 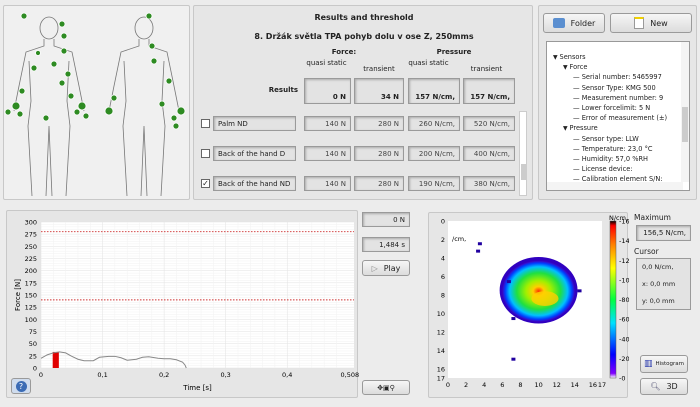 I want to click on tree-leaf: — Sensor type: LLW, so click(x=606, y=139).